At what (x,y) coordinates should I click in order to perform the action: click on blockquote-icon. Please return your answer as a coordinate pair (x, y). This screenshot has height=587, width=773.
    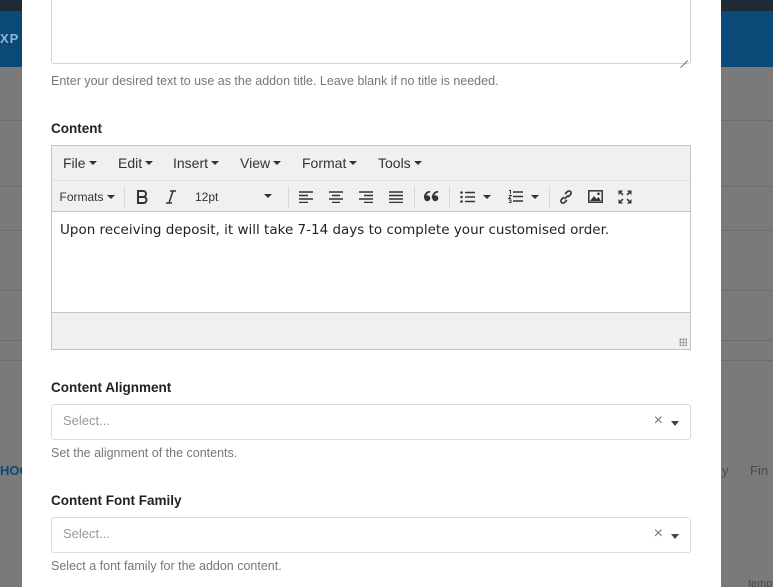
    Looking at the image, I should click on (431, 196).